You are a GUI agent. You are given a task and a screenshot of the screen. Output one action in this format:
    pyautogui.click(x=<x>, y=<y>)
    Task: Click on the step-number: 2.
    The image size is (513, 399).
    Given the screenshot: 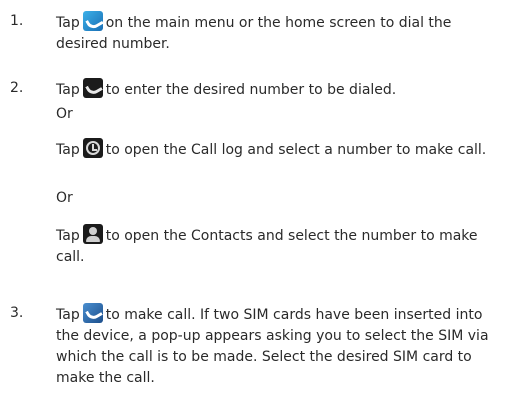 What is the action you would take?
    pyautogui.click(x=17, y=88)
    